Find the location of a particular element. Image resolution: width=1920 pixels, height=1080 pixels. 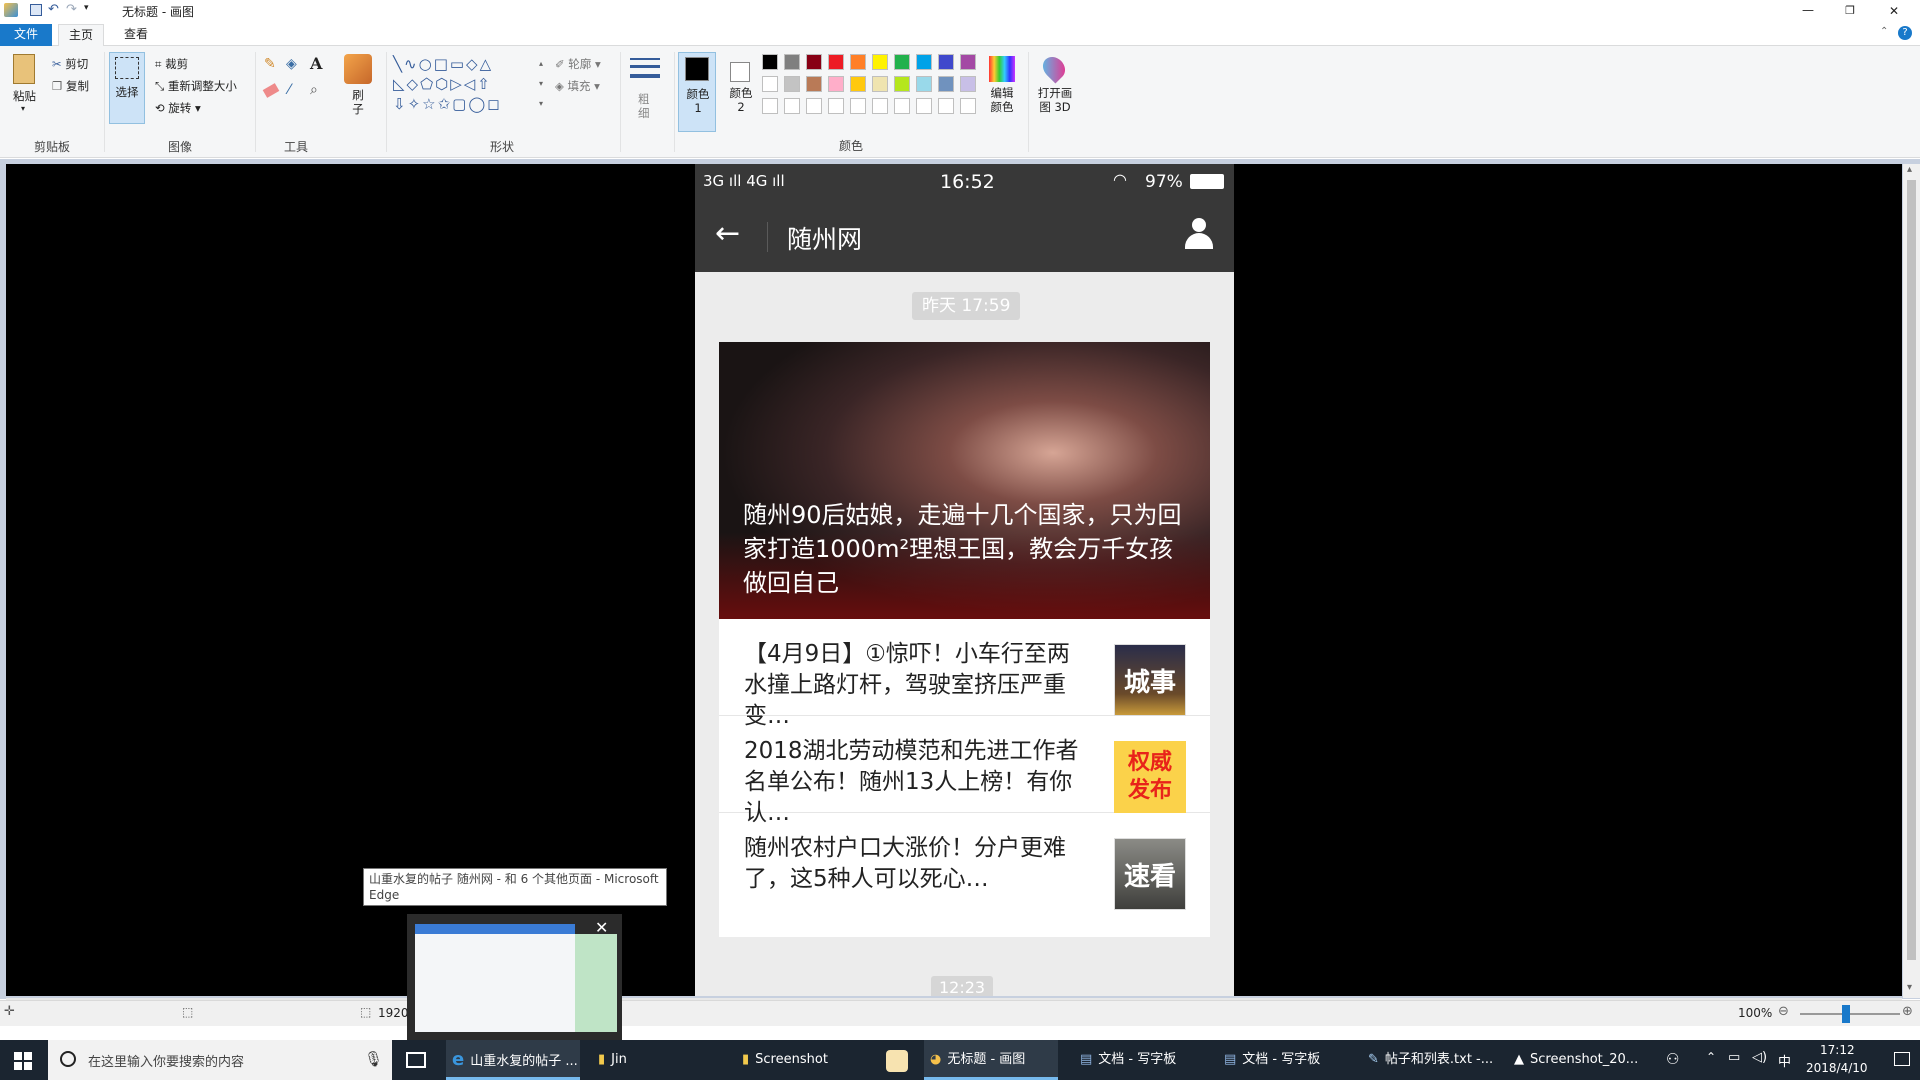

zoom-slider-track is located at coordinates (1850, 1014).